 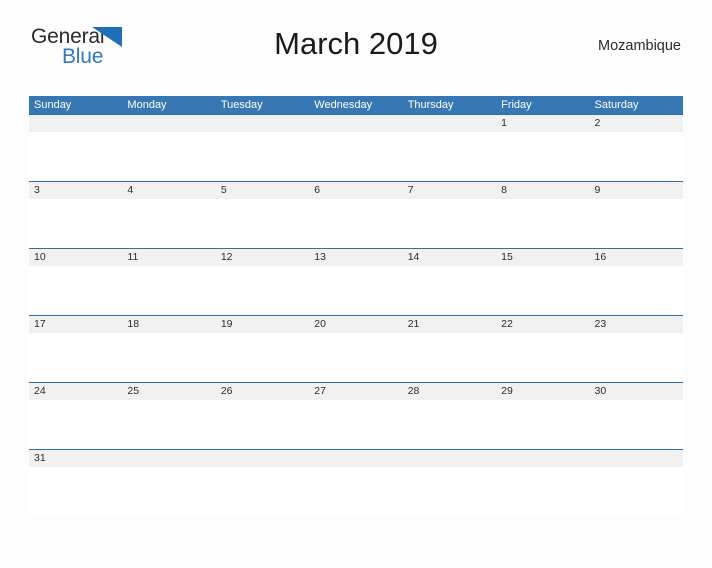 I want to click on day-cell: 17, so click(x=75, y=324).